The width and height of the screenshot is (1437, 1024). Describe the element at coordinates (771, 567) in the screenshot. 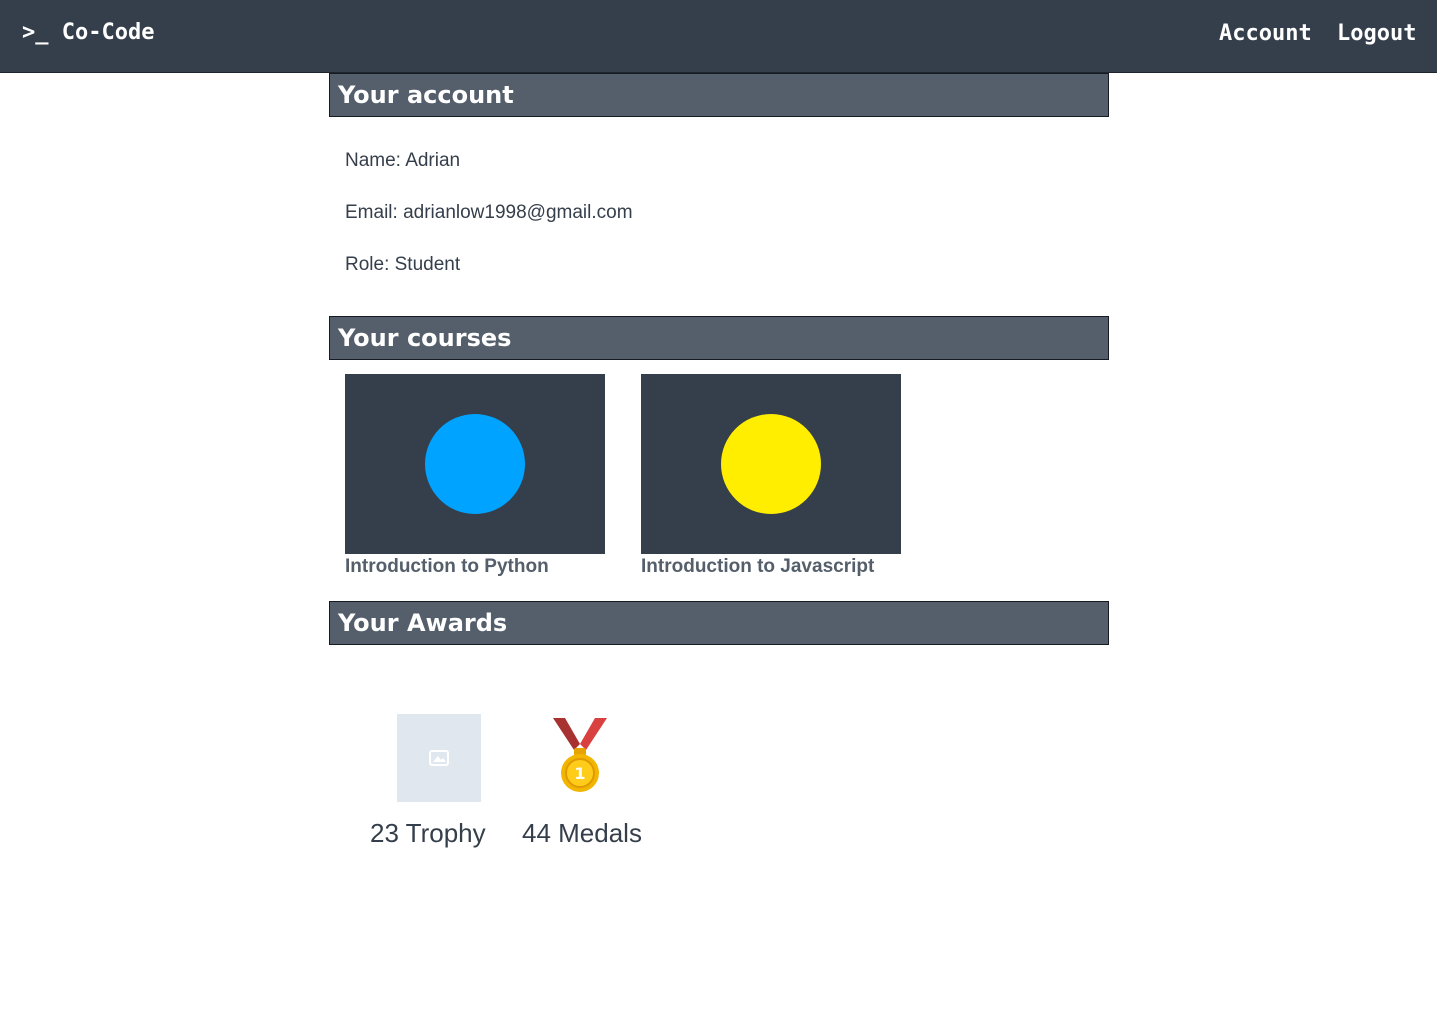

I see `course-title: Introduction to Javascript` at that location.